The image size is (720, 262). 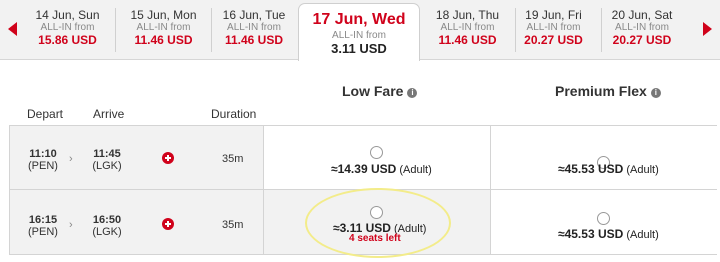 I want to click on arrive-time: 11:45, so click(x=107, y=154).